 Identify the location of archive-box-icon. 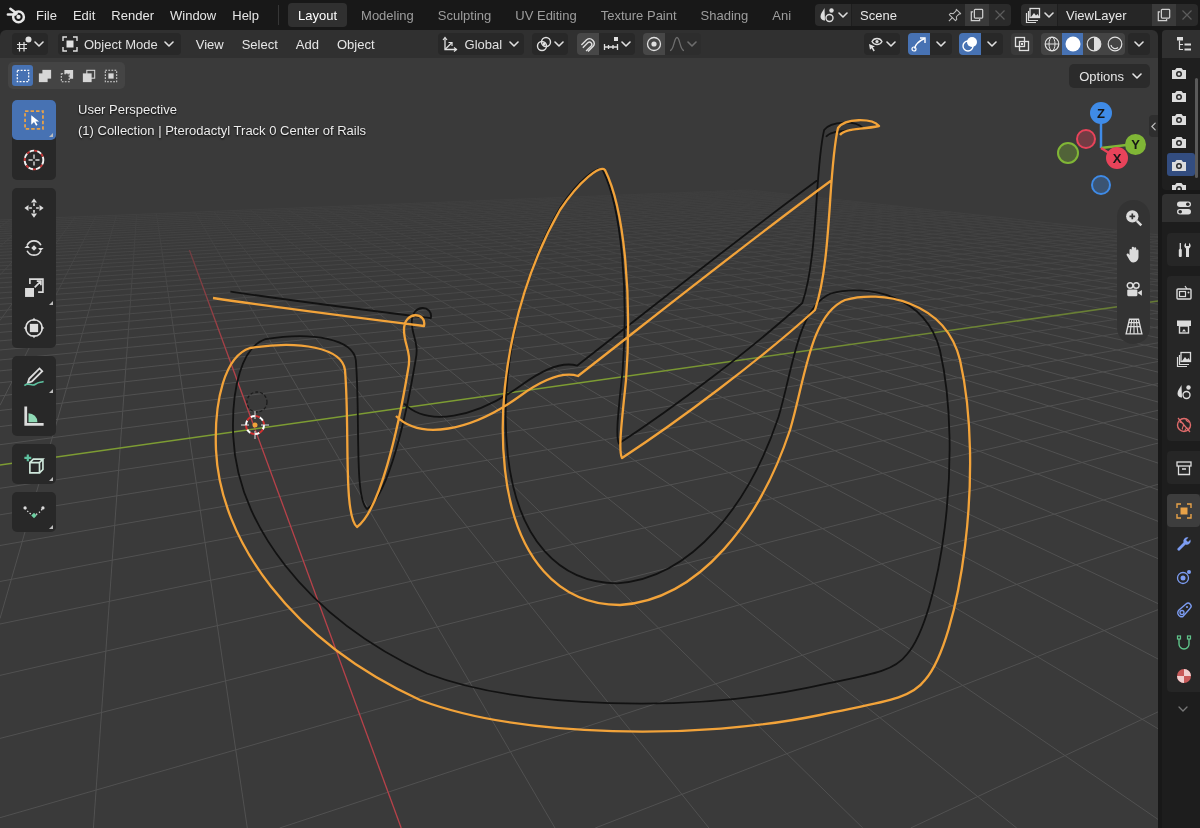
(1183, 467).